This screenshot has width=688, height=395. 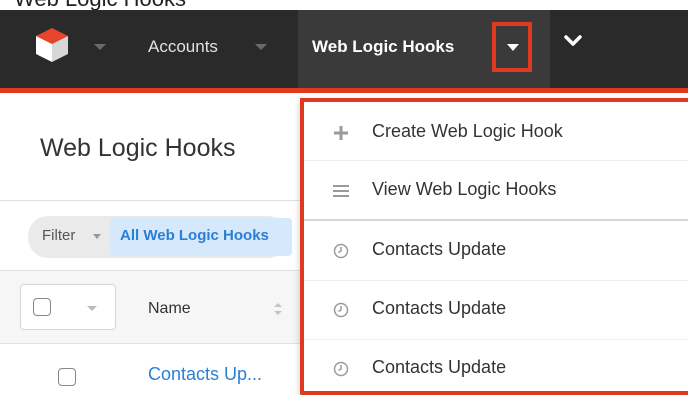 I want to click on menu-item-view-list: View Web Logic Hooks, so click(x=496, y=191).